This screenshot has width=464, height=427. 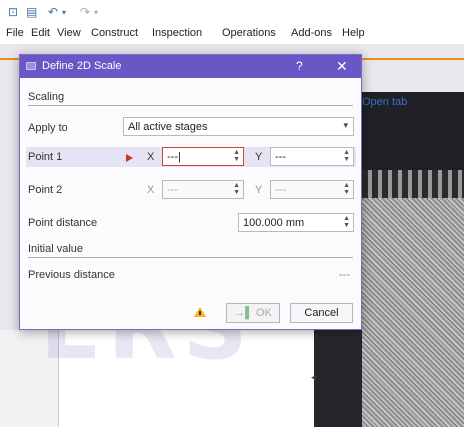 What do you see at coordinates (280, 157) in the screenshot?
I see `point1-y-value: ---` at bounding box center [280, 157].